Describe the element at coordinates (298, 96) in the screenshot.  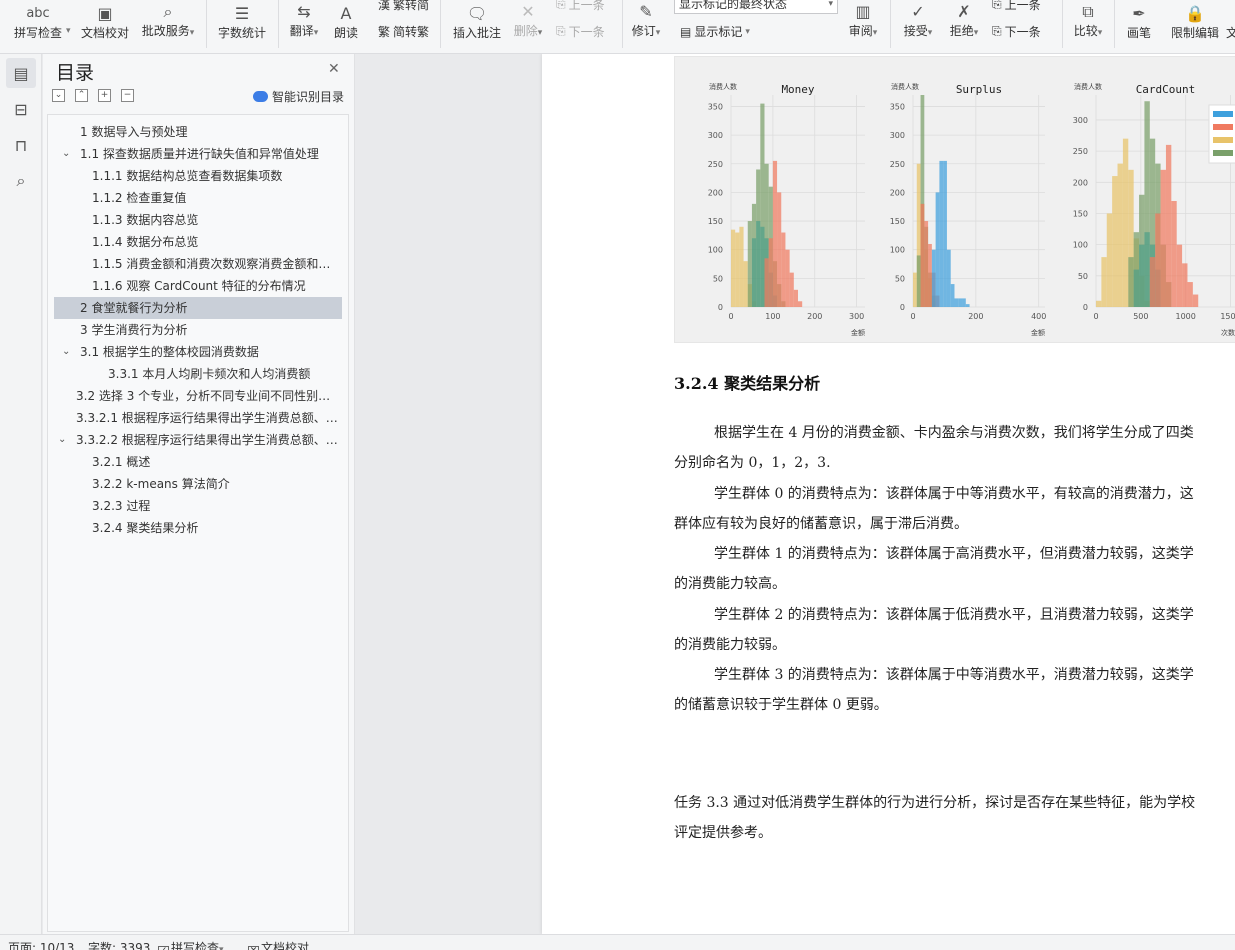
I see `smart-toc-button: 智能识别目录` at that location.